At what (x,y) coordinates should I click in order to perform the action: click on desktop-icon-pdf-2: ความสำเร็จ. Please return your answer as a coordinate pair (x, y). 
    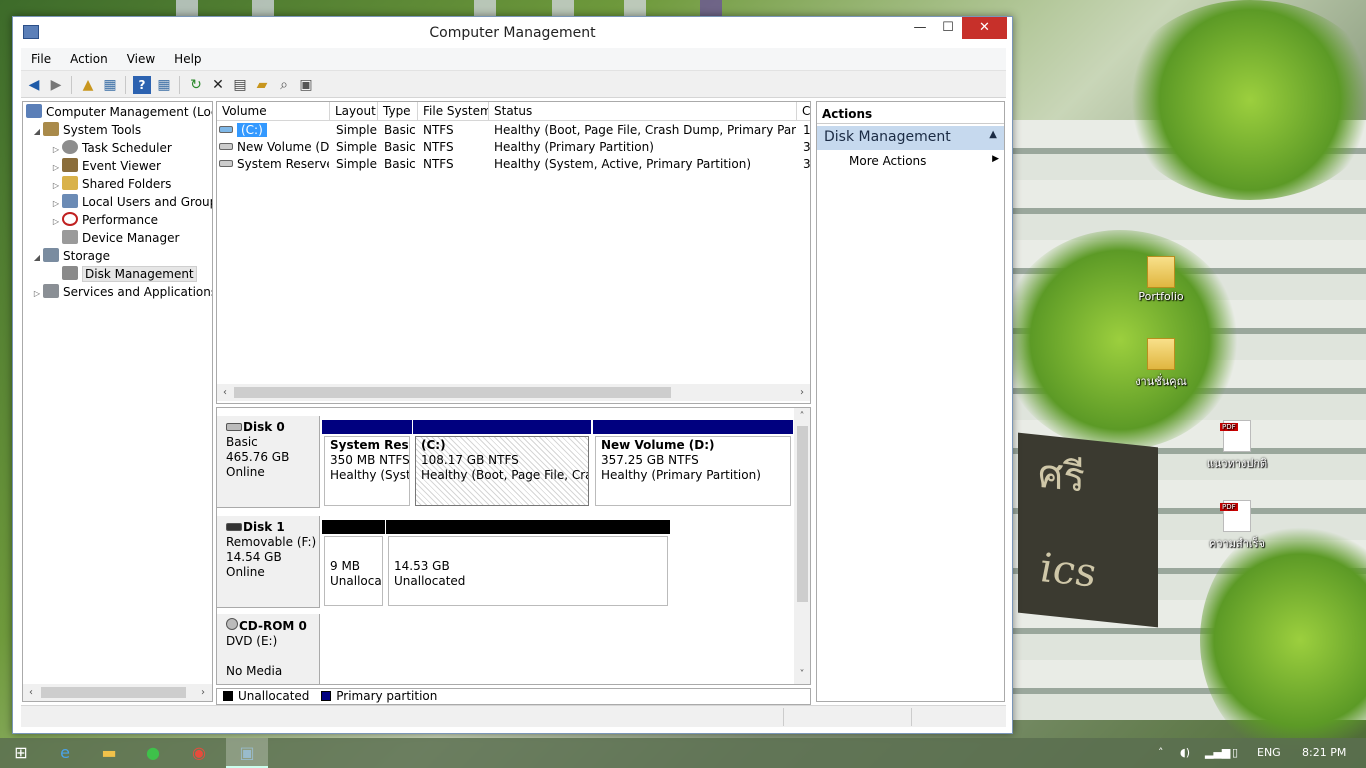
    Looking at the image, I should click on (1237, 526).